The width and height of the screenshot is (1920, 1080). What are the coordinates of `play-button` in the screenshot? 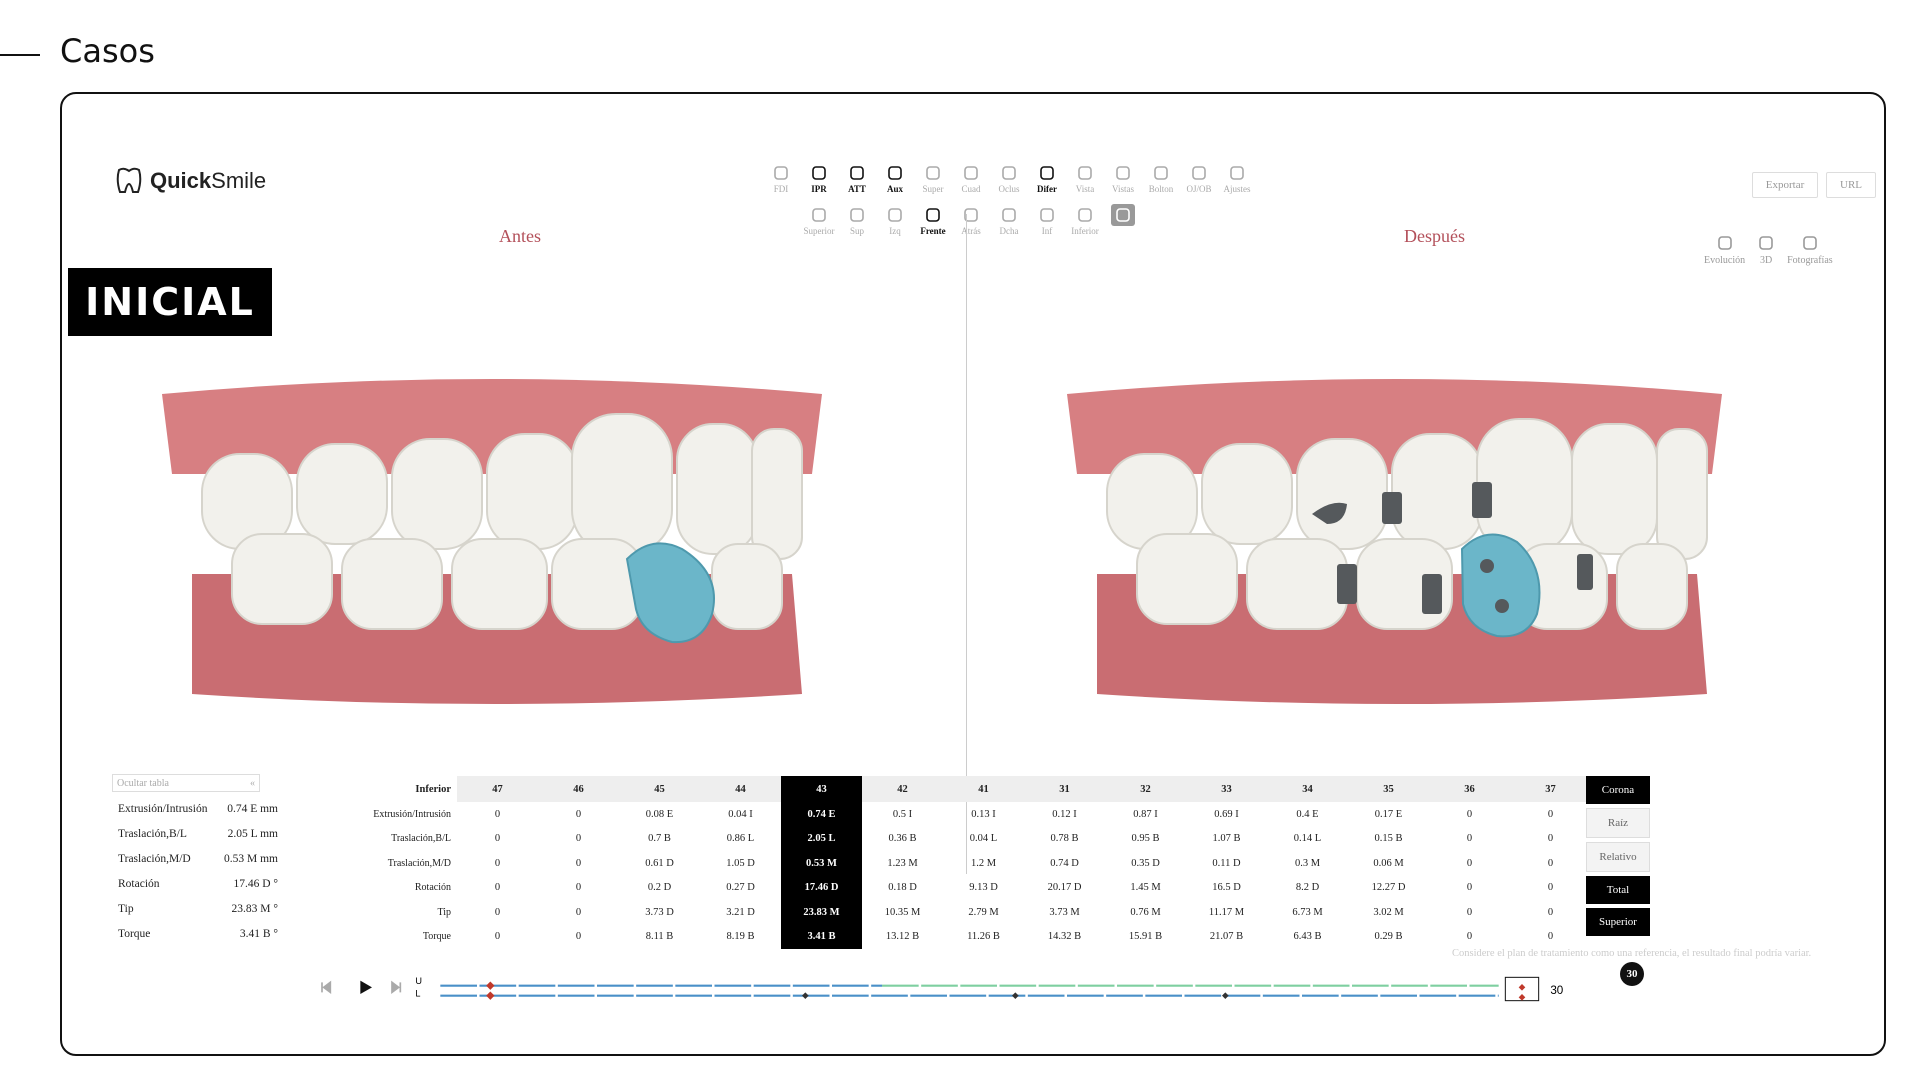 It's located at (366, 987).